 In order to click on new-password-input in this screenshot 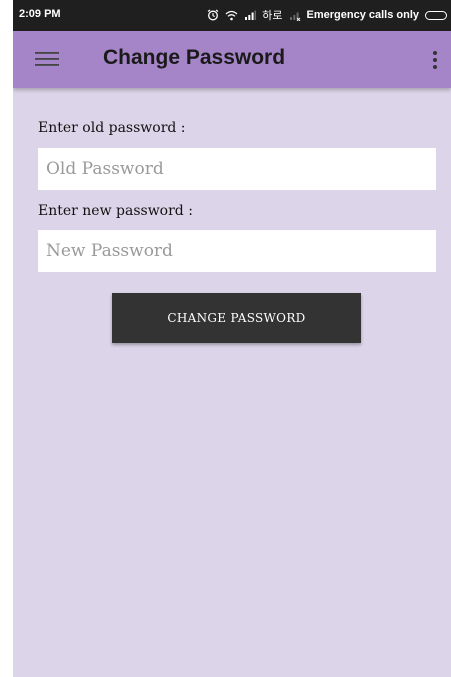, I will do `click(237, 251)`.